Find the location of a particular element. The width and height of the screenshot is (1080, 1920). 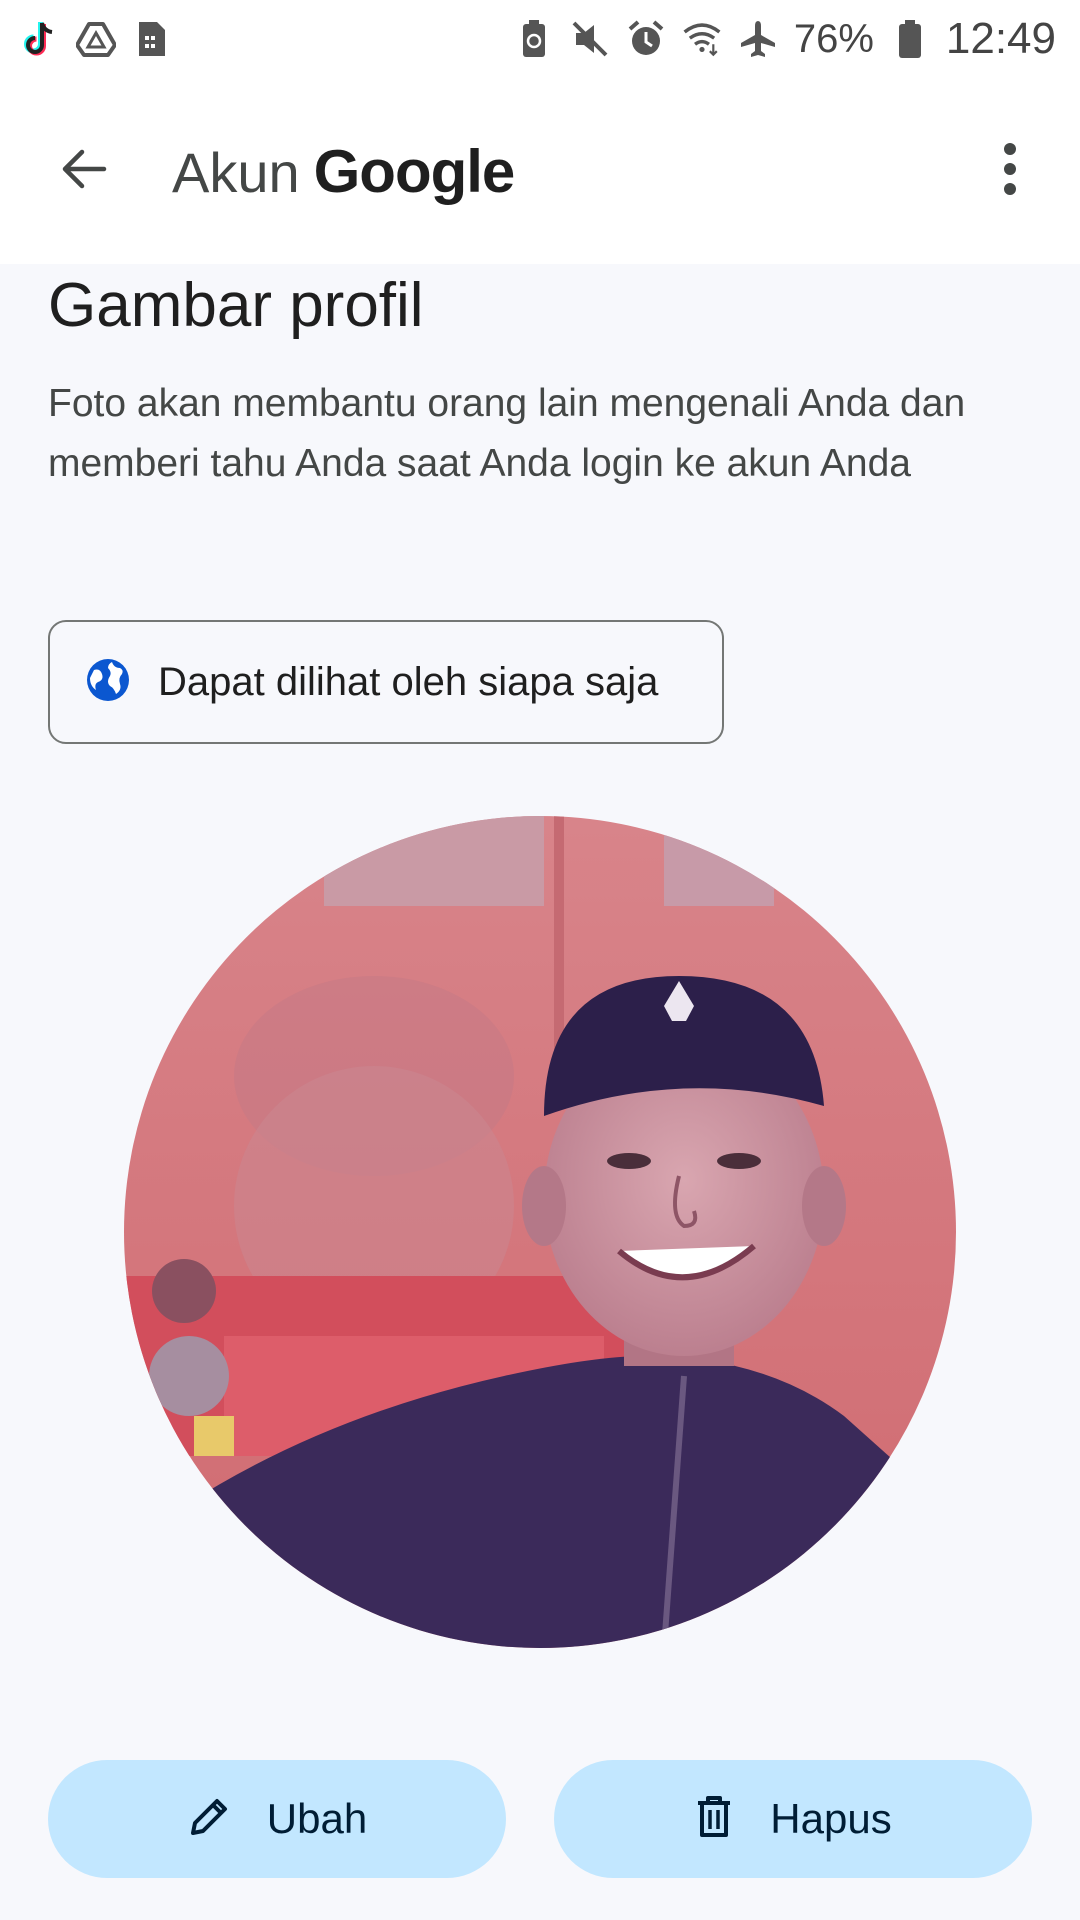

arrow-back-icon is located at coordinates (84, 171).